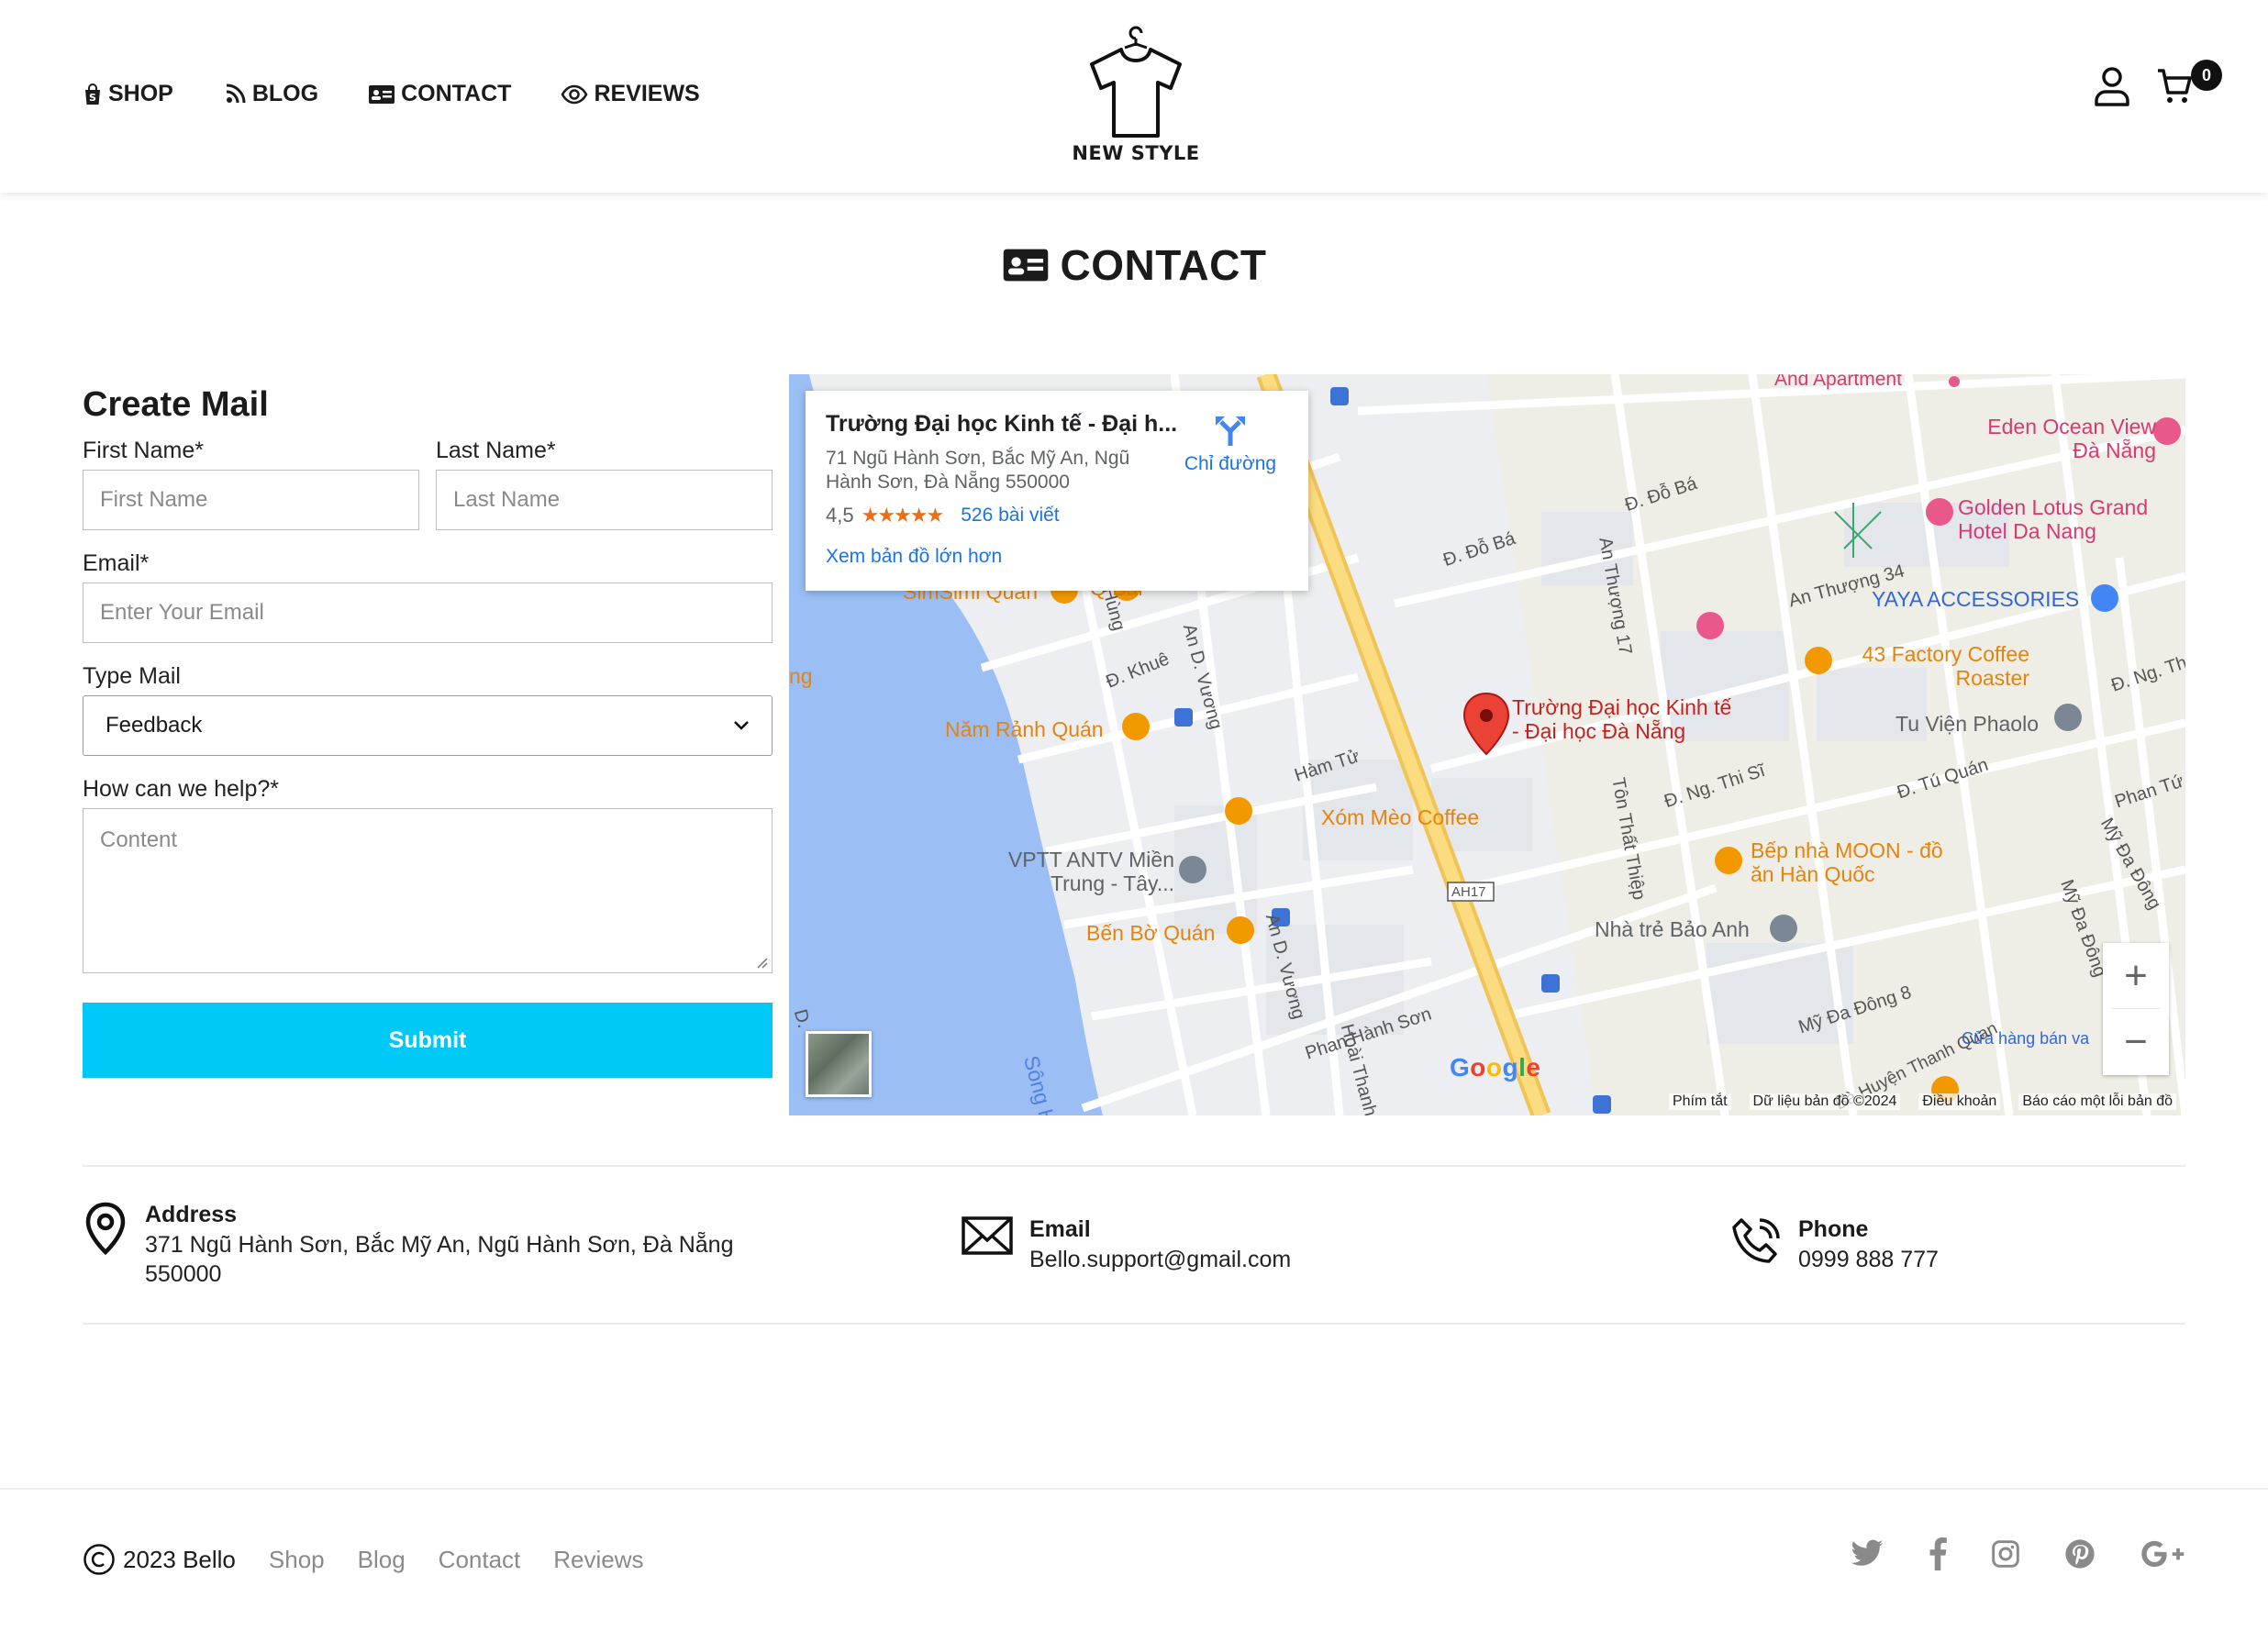 The width and height of the screenshot is (2268, 1631). Describe the element at coordinates (440, 94) in the screenshot. I see `nav-contact: CONTACT` at that location.